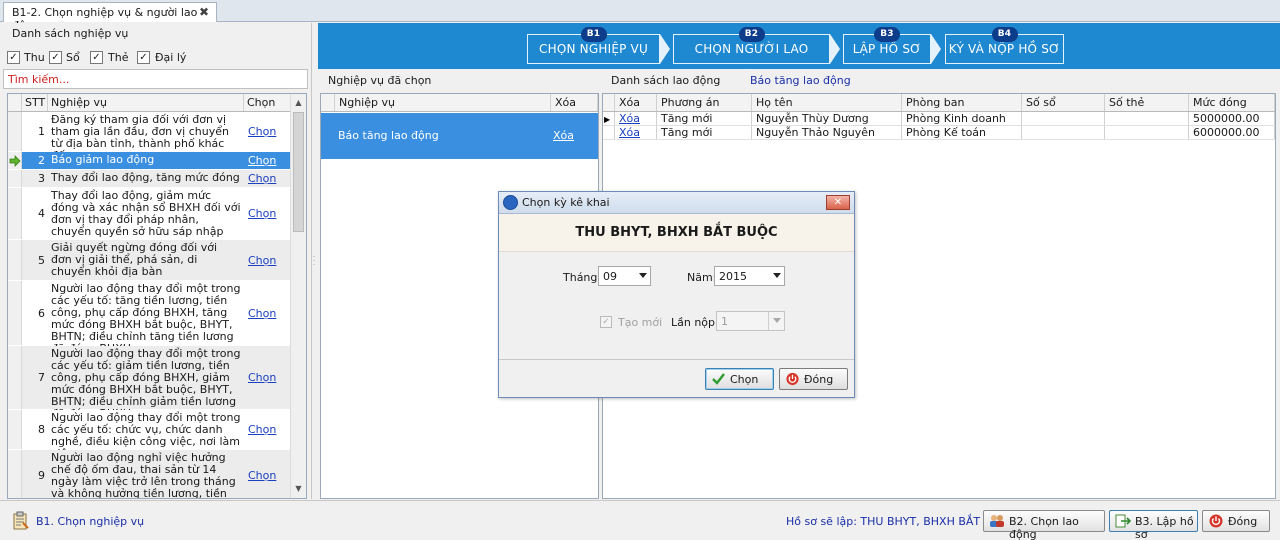  What do you see at coordinates (838, 202) in the screenshot?
I see `close-icon: ✕` at bounding box center [838, 202].